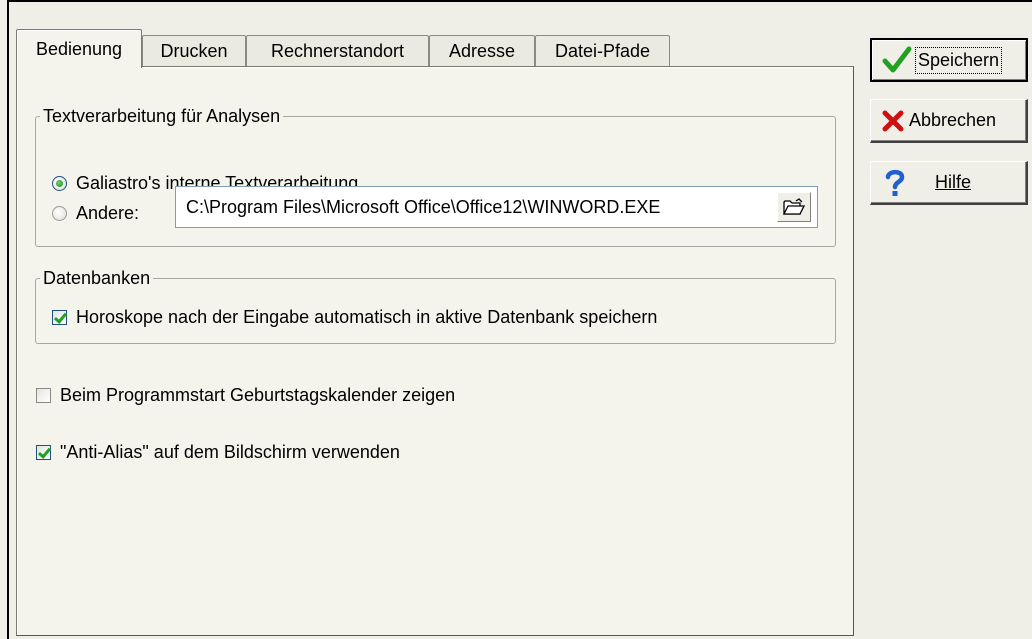 This screenshot has width=1032, height=639. I want to click on browse-button, so click(794, 207).